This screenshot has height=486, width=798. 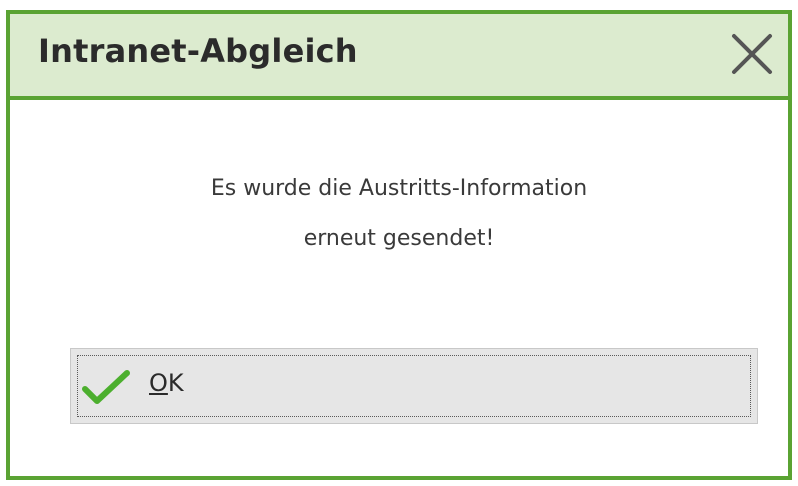 I want to click on close-button, so click(x=752, y=54).